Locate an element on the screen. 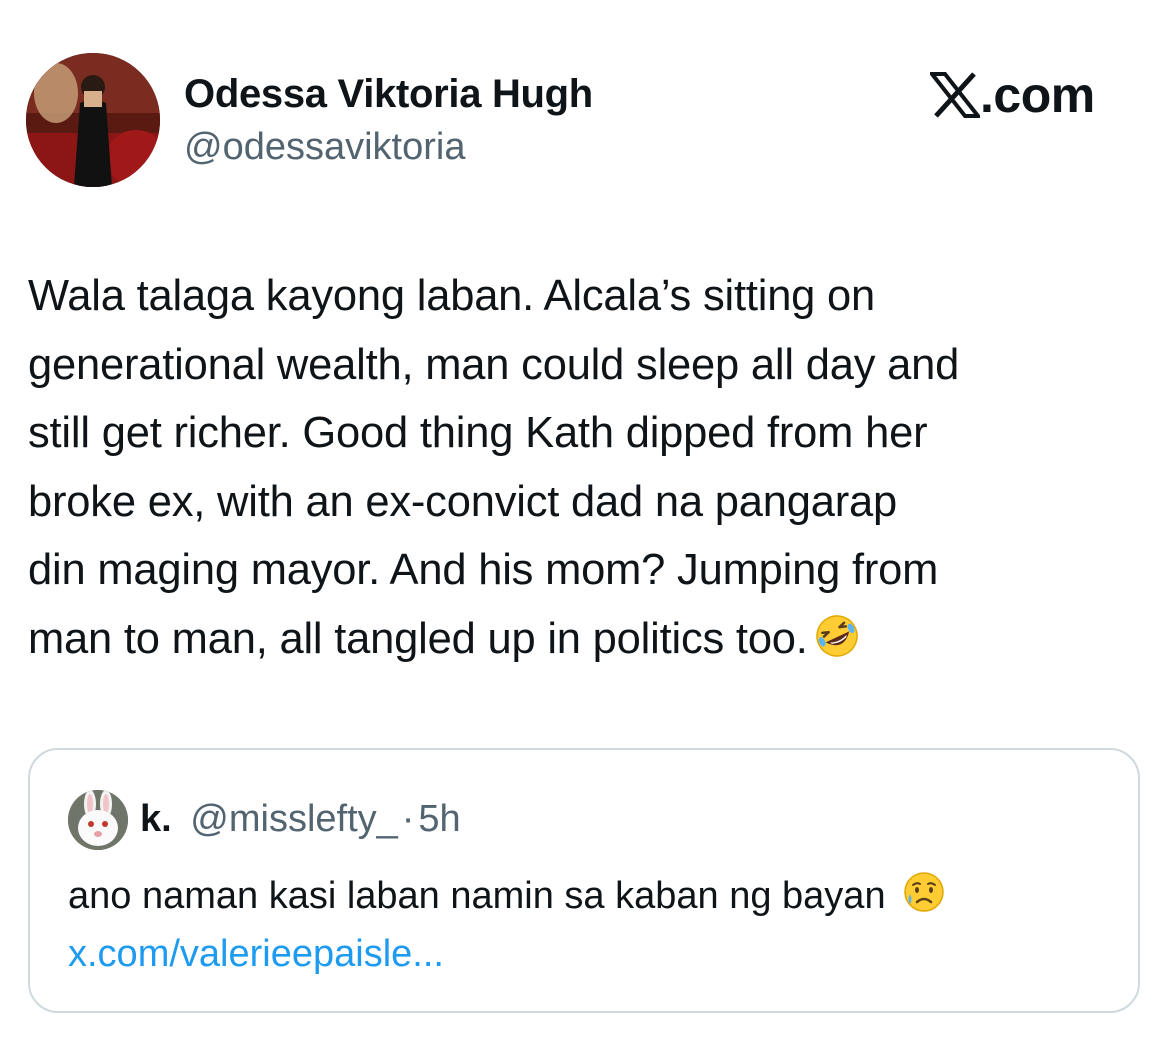 The image size is (1170, 1051). x-logo-icon is located at coordinates (955, 95).